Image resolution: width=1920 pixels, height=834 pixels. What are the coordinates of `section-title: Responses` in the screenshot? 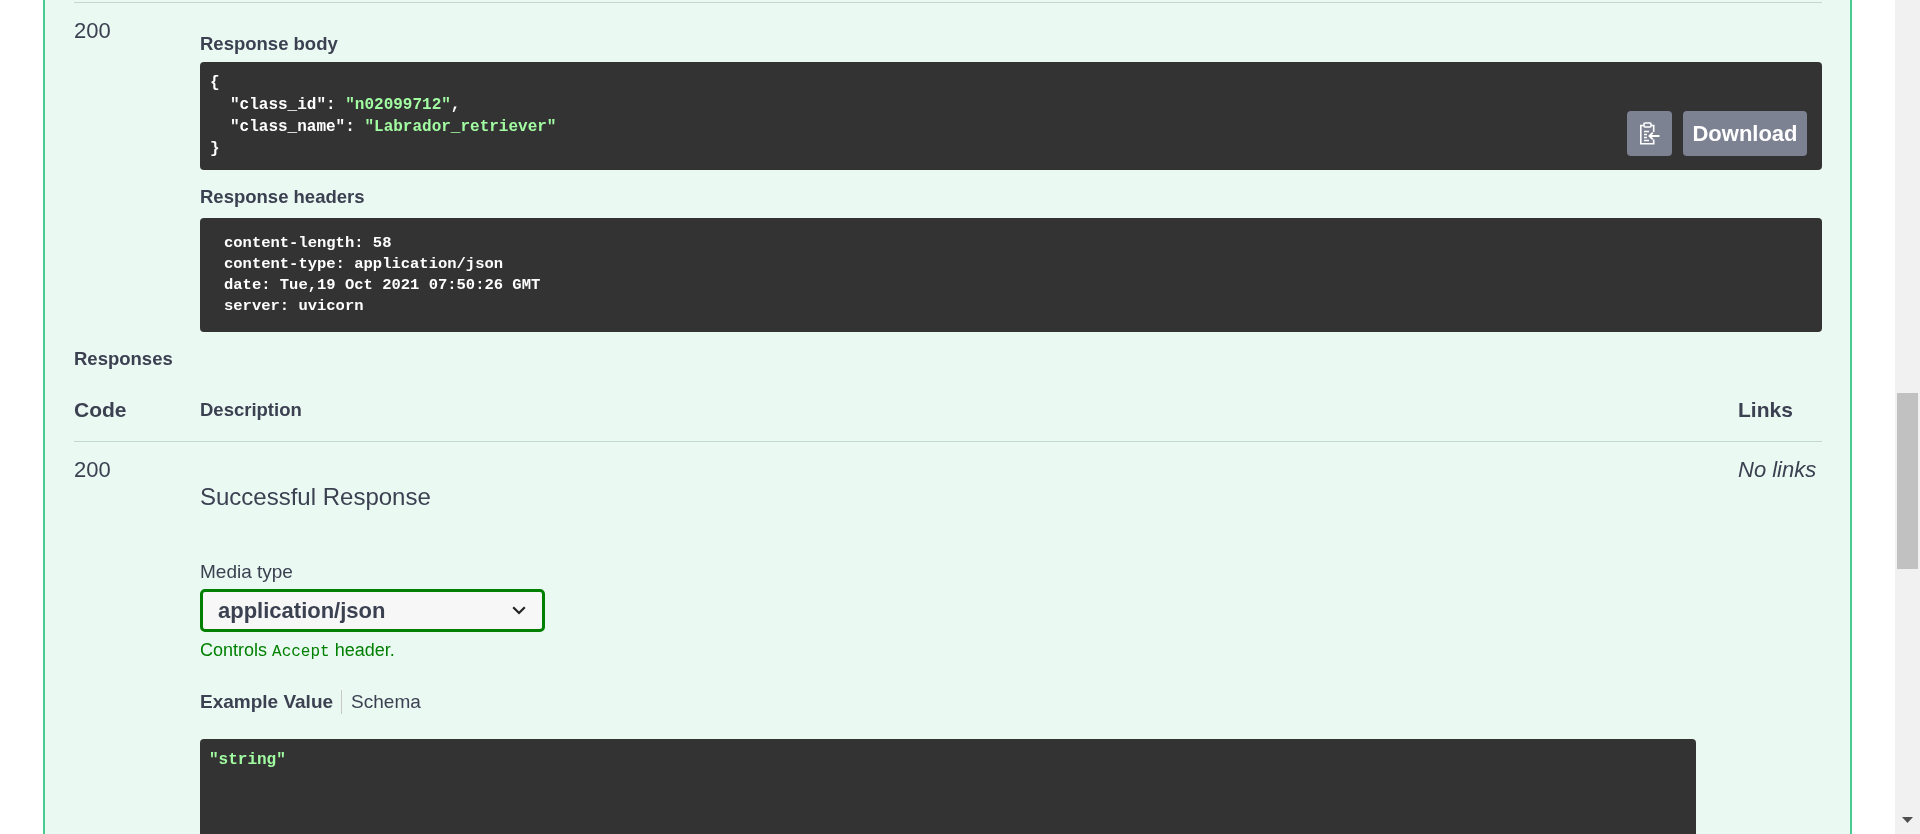 It's located at (123, 359).